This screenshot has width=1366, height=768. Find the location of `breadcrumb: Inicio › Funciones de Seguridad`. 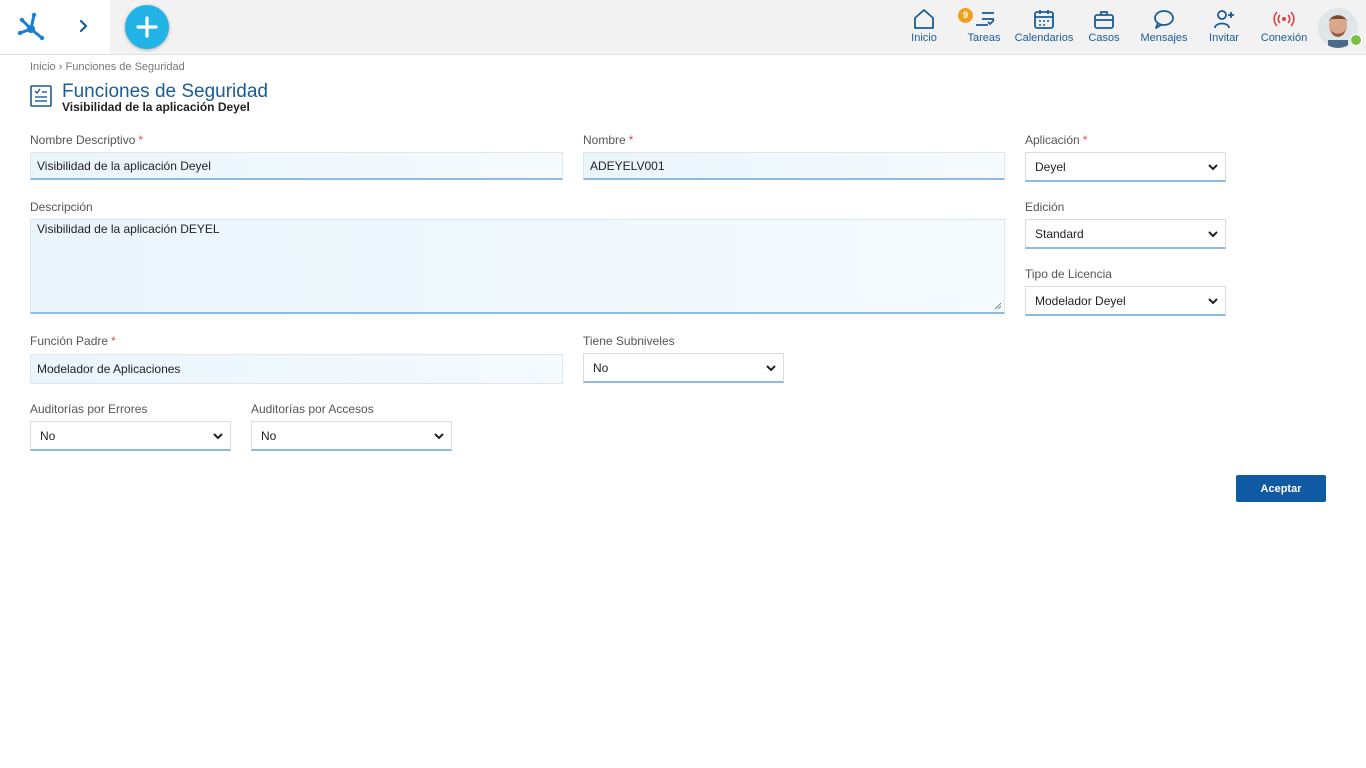

breadcrumb: Inicio › Funciones de Seguridad is located at coordinates (107, 67).